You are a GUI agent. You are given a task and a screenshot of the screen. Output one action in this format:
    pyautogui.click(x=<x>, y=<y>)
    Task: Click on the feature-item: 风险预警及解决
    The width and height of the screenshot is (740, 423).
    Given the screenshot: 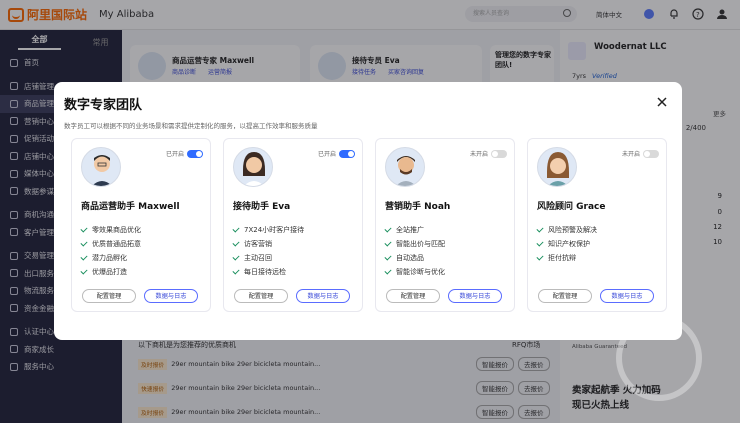 What is the action you would take?
    pyautogui.click(x=566, y=230)
    